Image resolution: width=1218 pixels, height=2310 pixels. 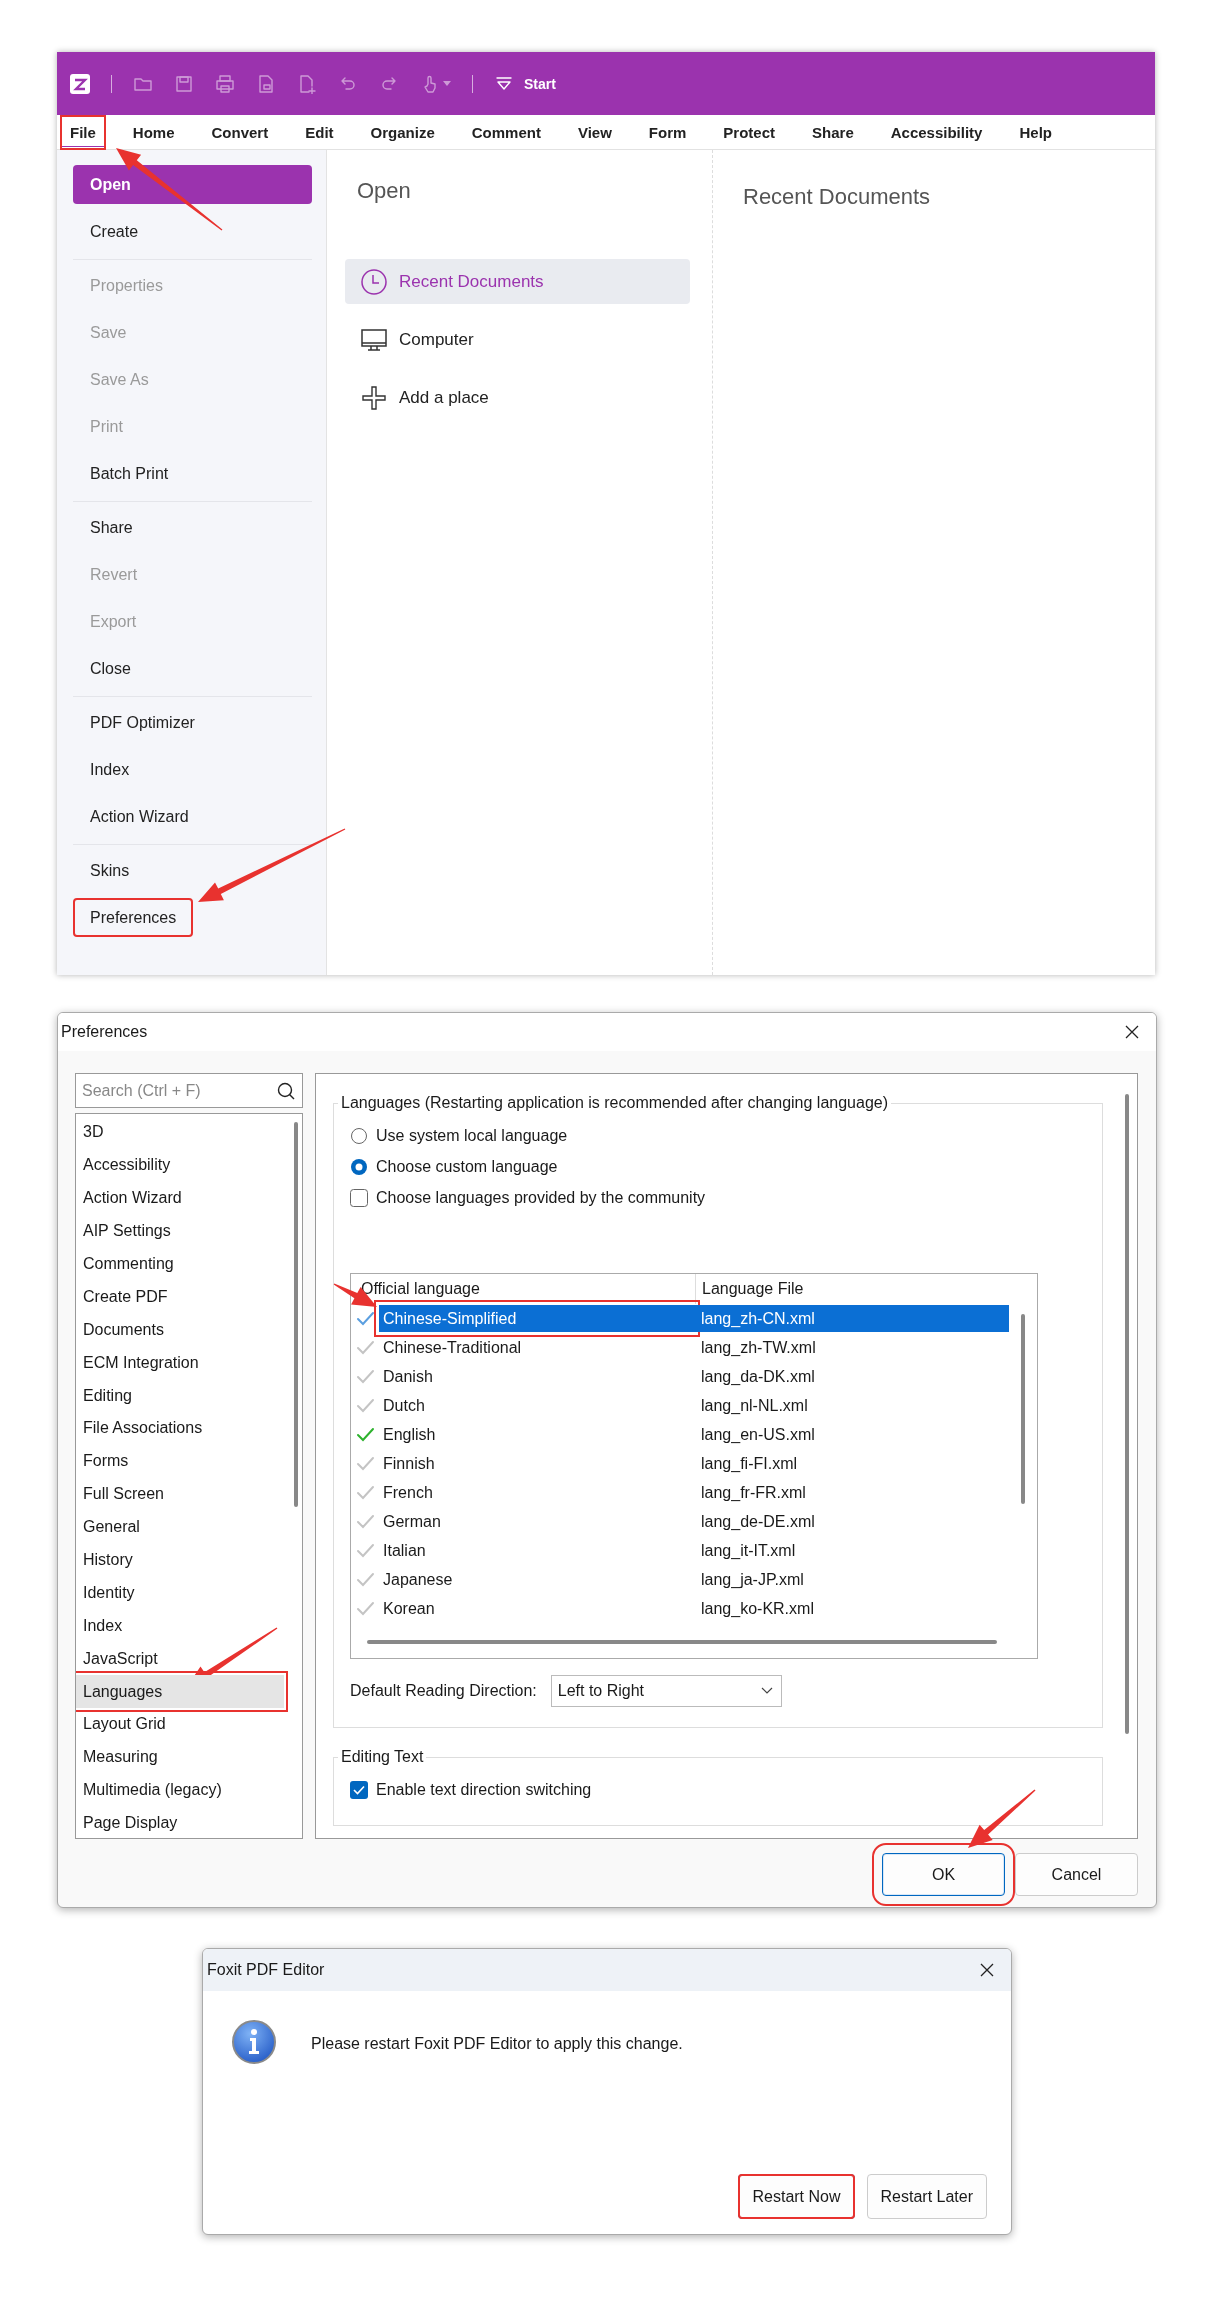 What do you see at coordinates (192, 816) in the screenshot?
I see `menu-item: Action Wizard` at bounding box center [192, 816].